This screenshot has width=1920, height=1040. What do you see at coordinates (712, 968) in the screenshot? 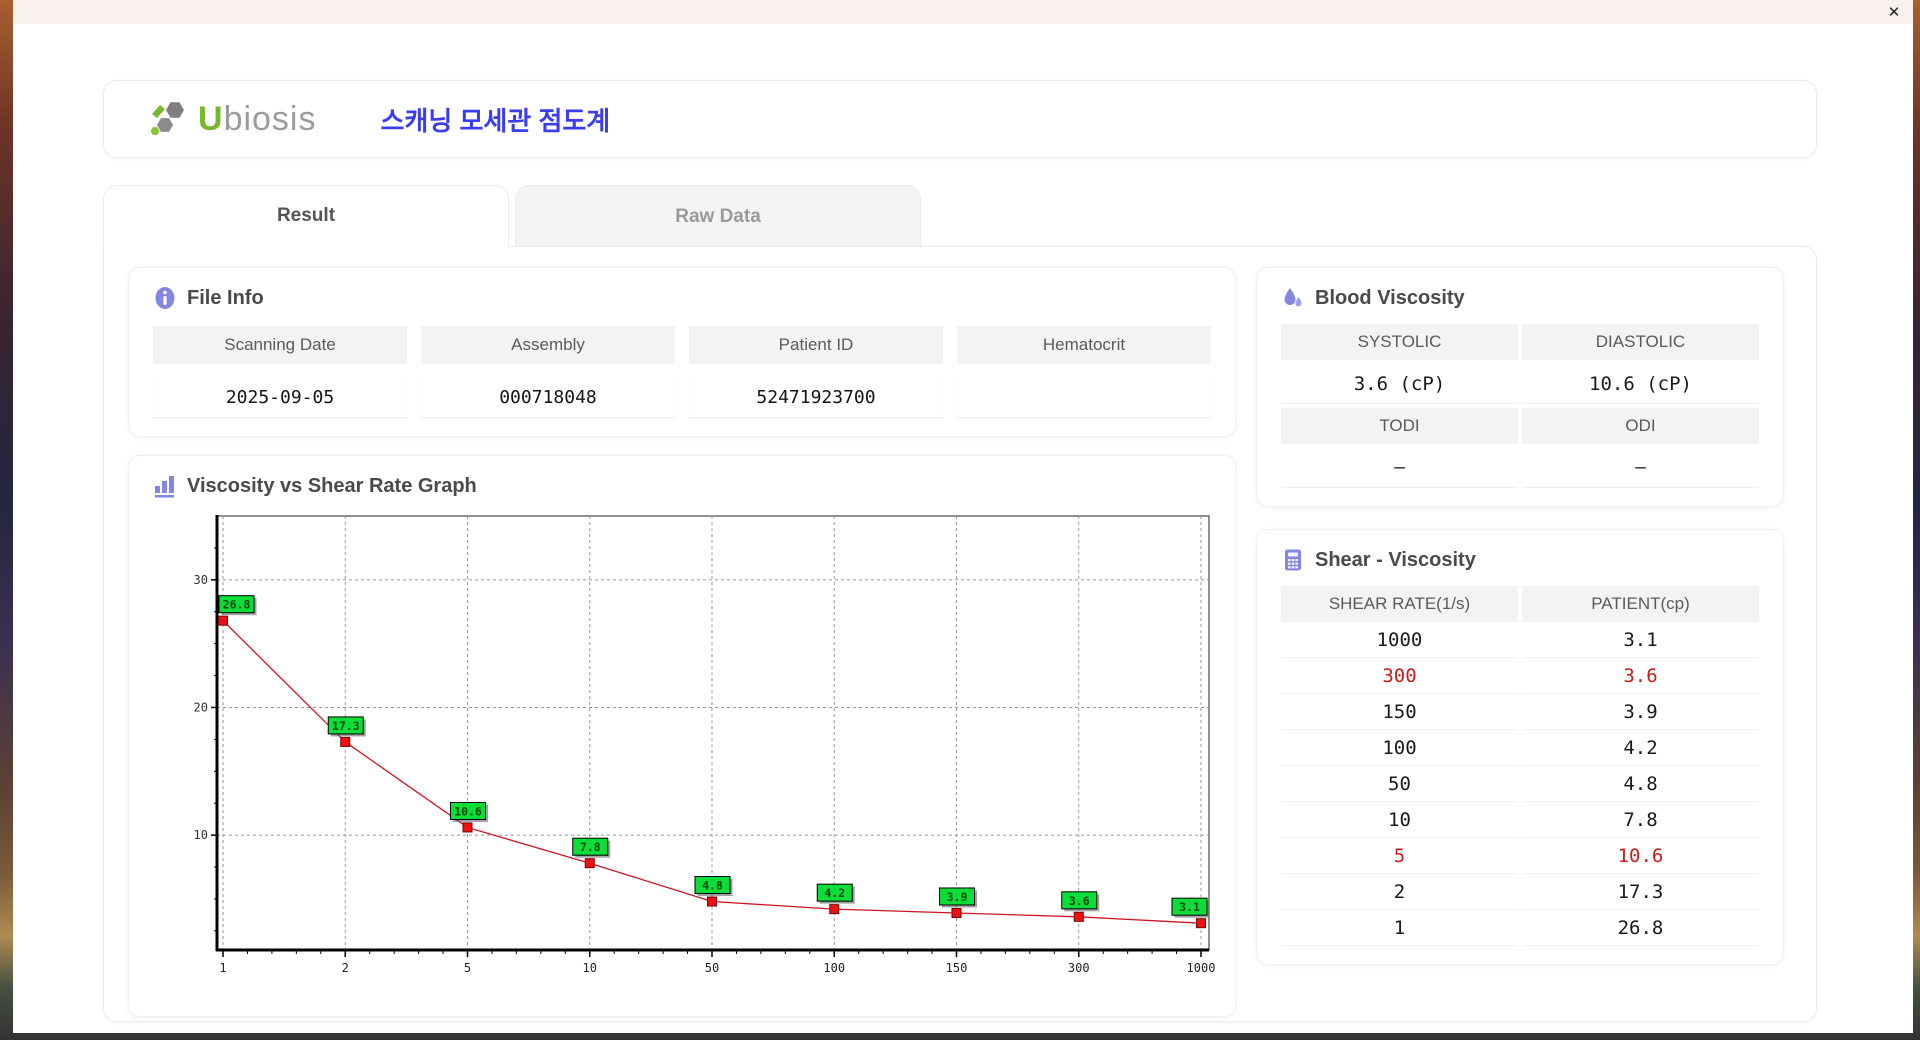
I see `svg-text: 50` at bounding box center [712, 968].